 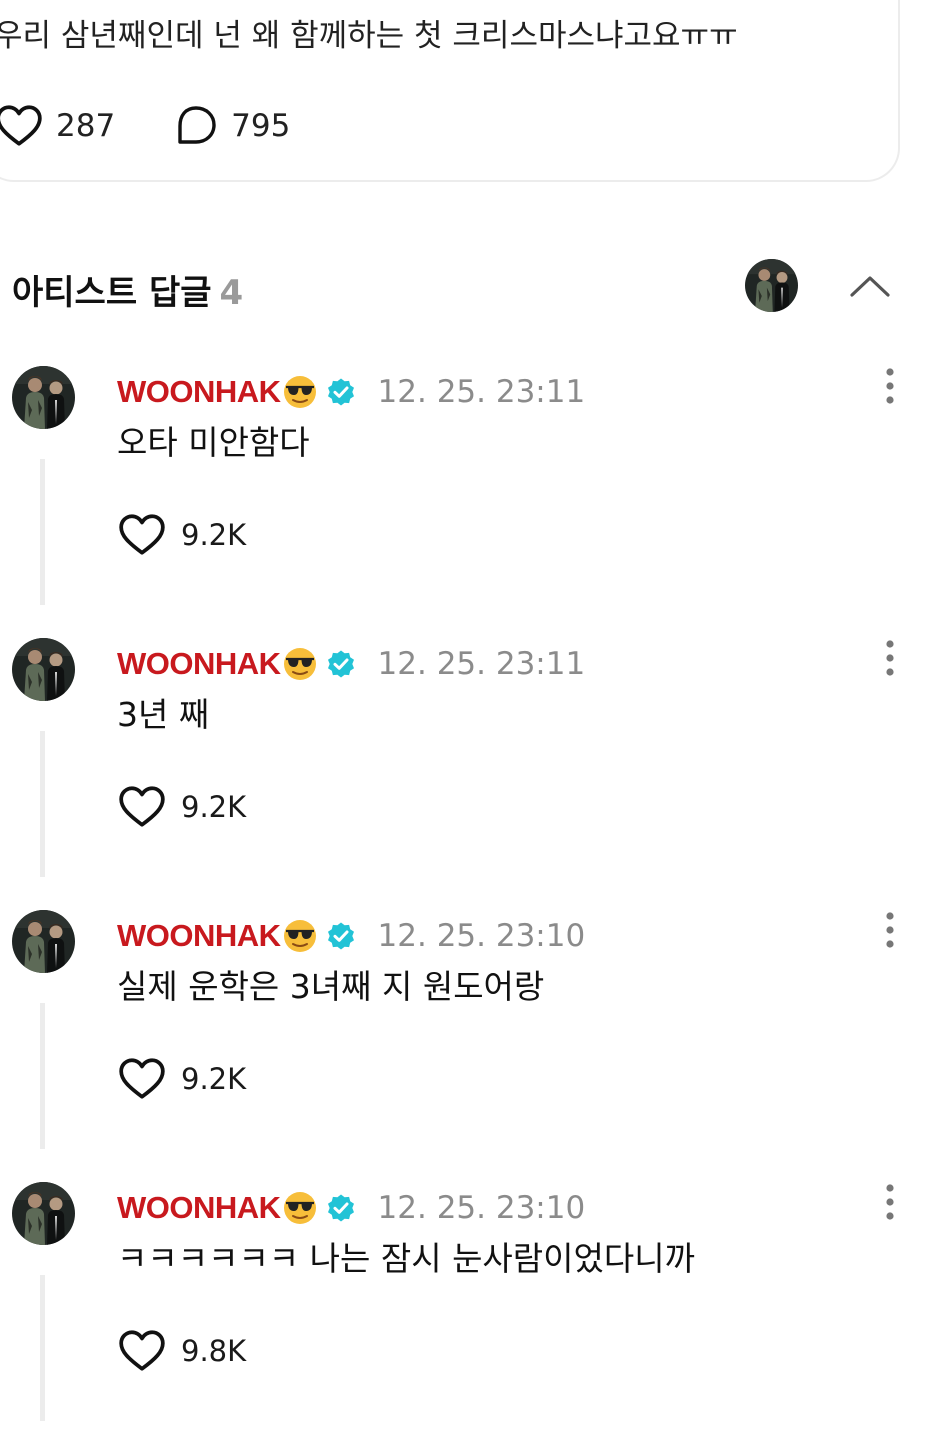 I want to click on artist-avatar, so click(x=771, y=285).